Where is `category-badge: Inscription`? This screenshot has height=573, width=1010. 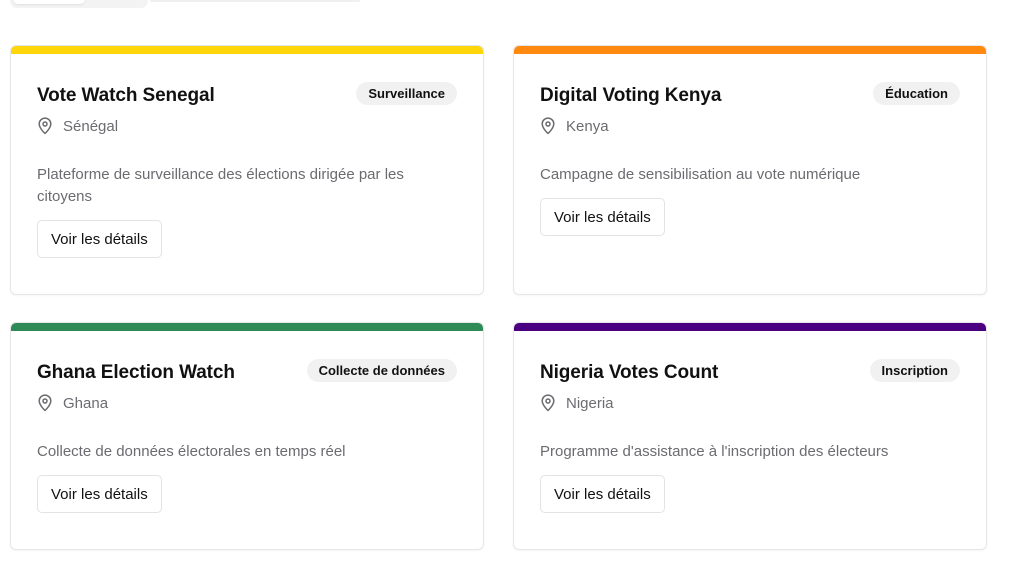 category-badge: Inscription is located at coordinates (914, 370).